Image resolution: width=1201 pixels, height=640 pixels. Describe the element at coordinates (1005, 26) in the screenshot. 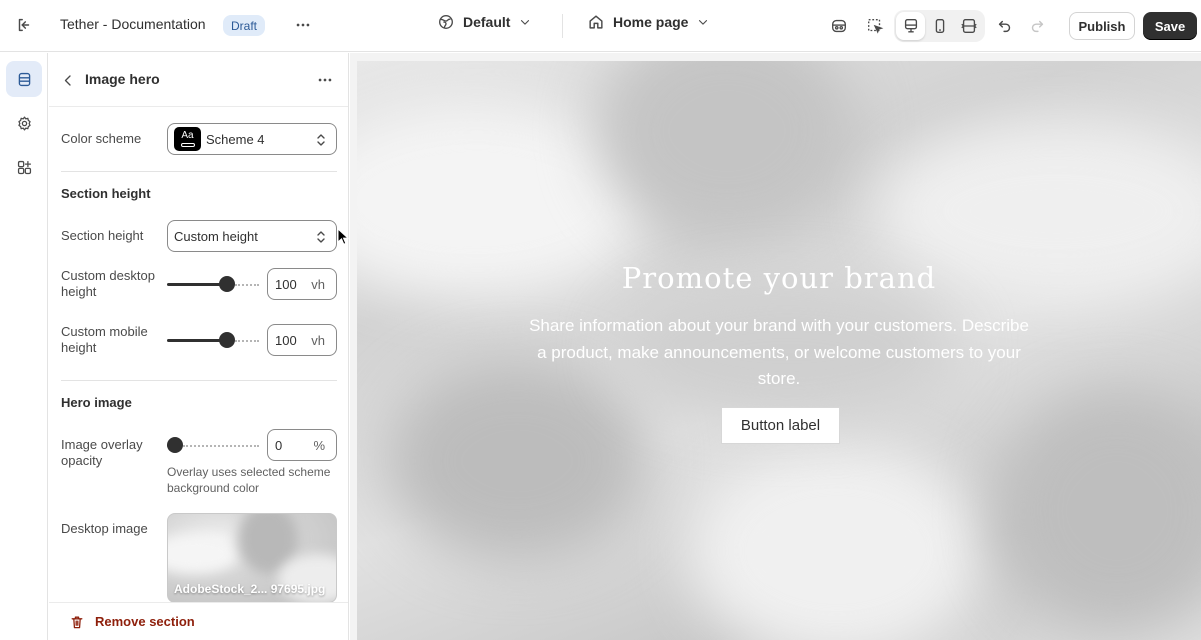

I see `undo-icon` at that location.